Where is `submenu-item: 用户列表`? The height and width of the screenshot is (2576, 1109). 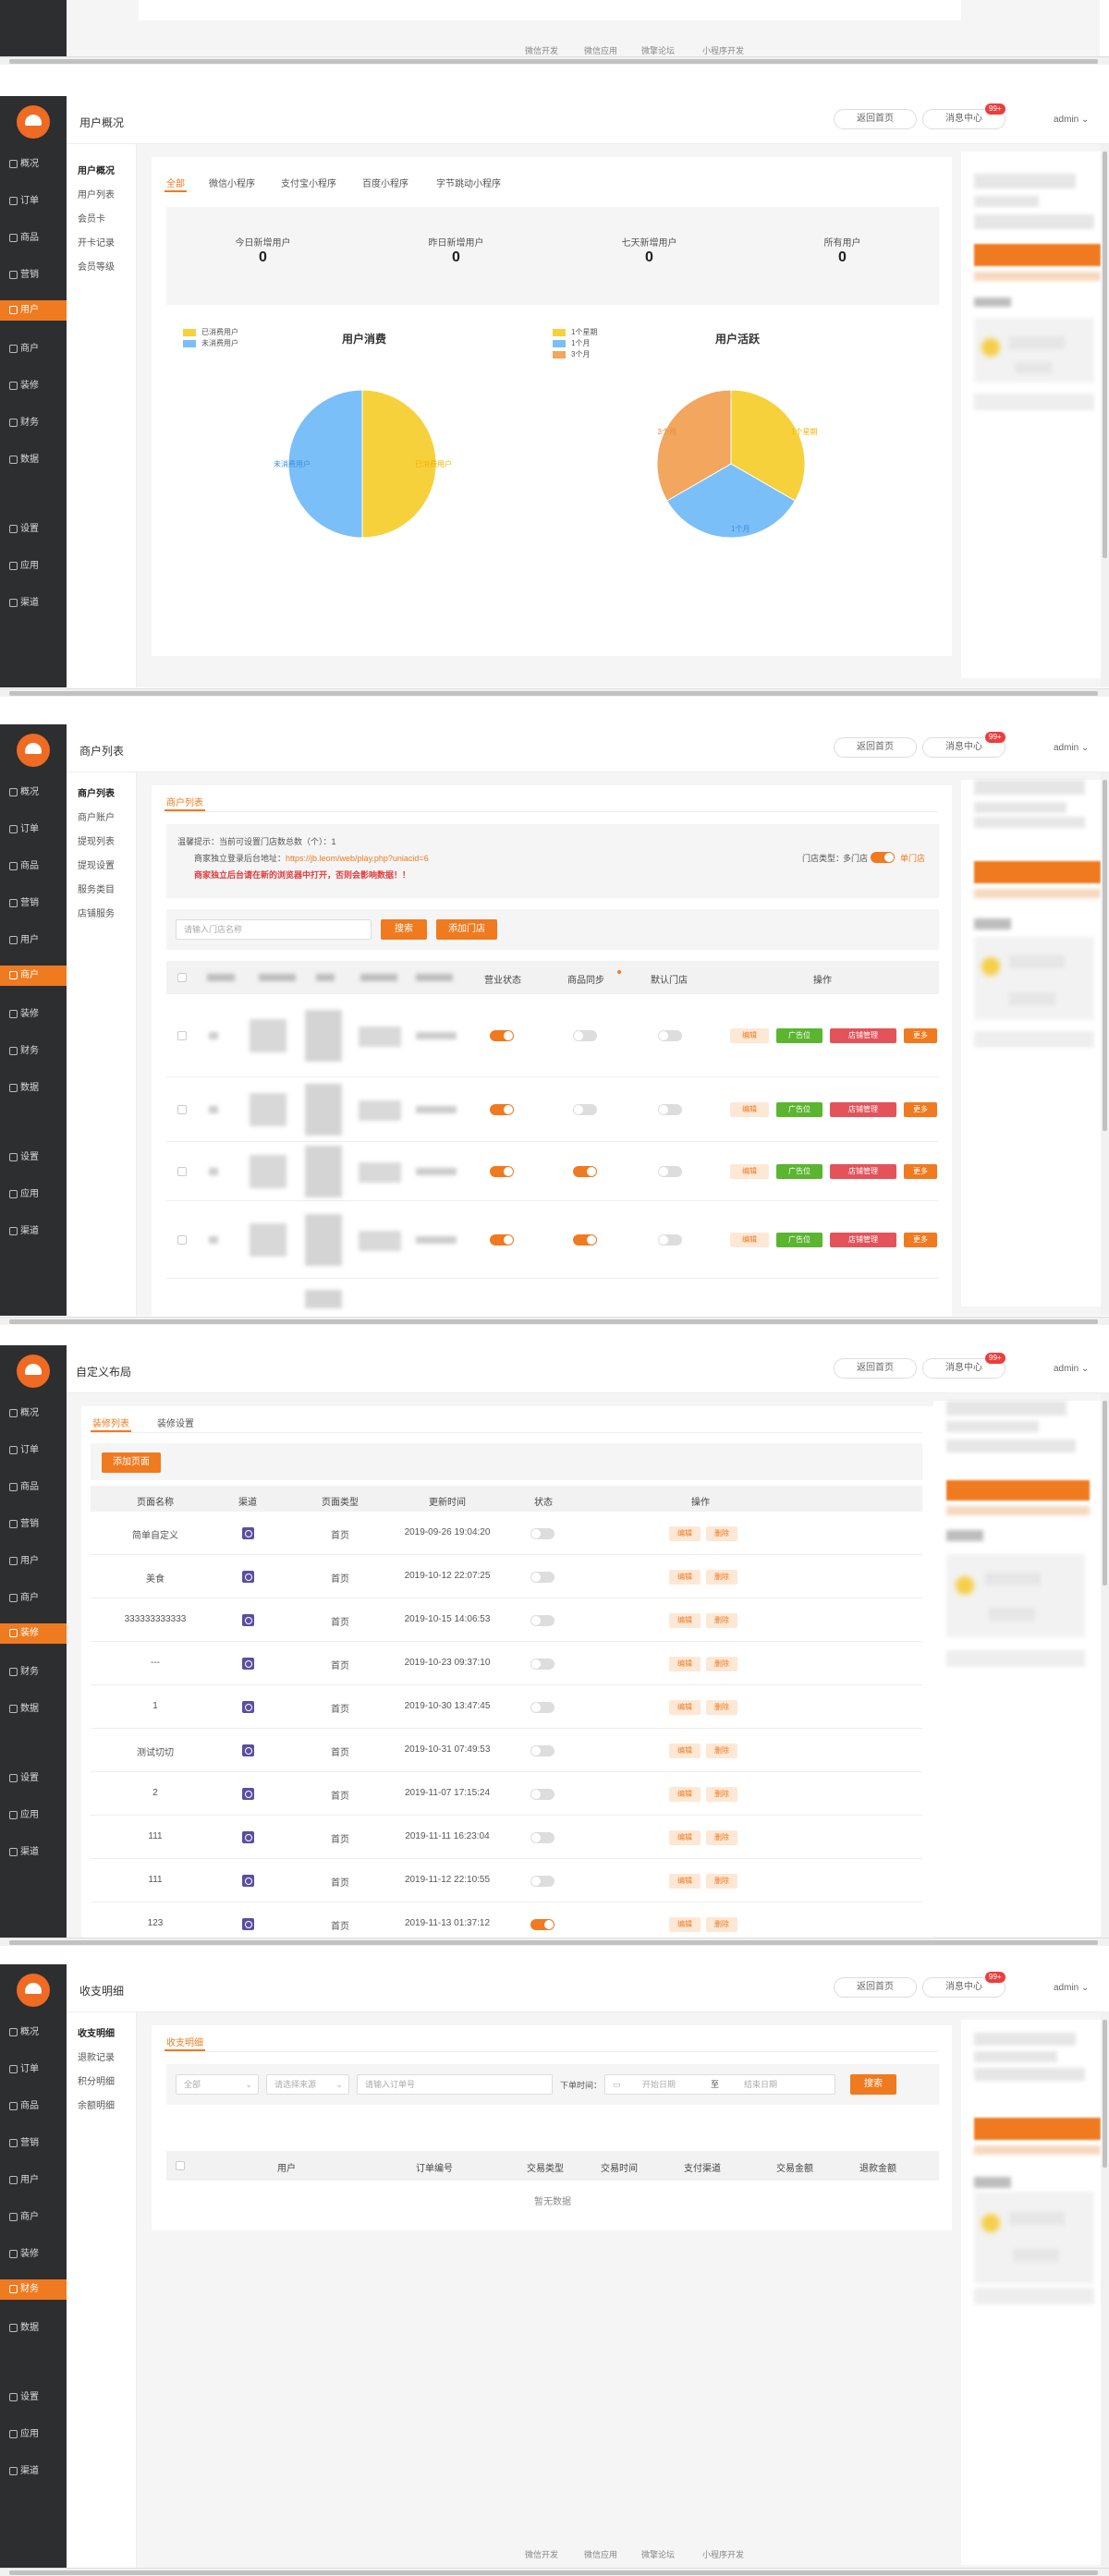
submenu-item: 用户列表 is located at coordinates (96, 193).